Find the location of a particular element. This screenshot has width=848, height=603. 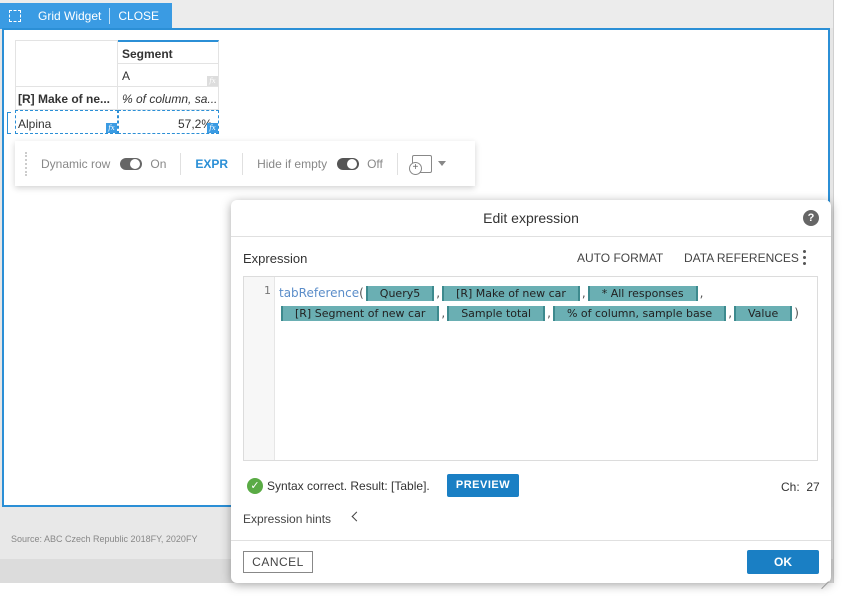

data-references-button: DATA REFERENCES is located at coordinates (741, 258).